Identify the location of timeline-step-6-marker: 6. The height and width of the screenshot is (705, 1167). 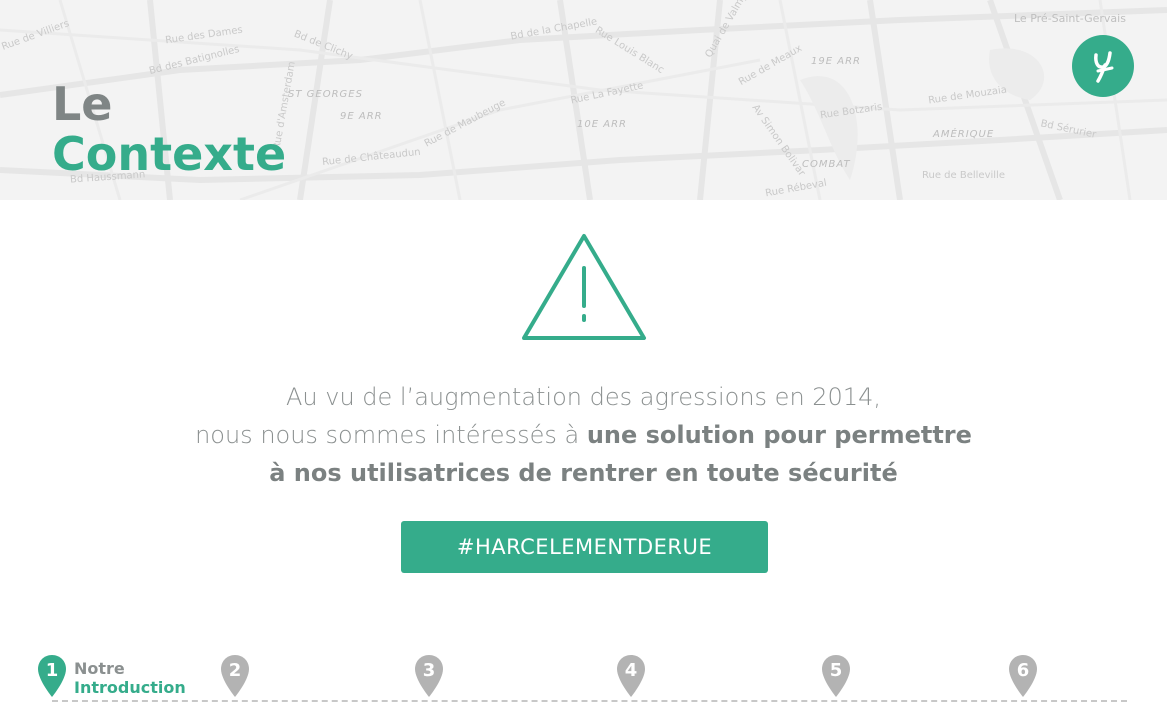
(1023, 676).